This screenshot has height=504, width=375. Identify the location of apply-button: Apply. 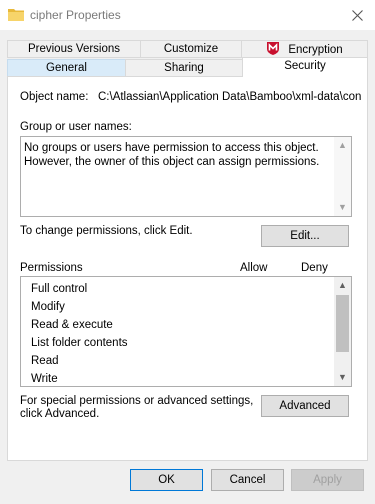
(327, 480).